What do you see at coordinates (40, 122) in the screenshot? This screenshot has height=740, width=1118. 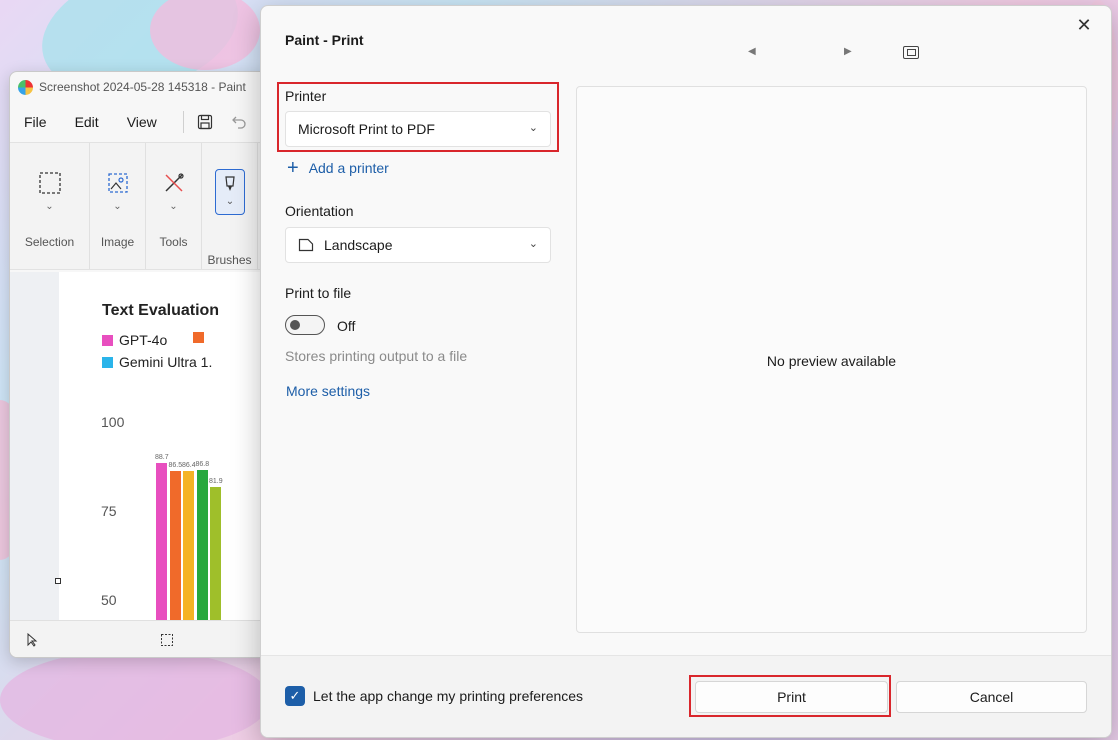 I see `menu-file: File` at bounding box center [40, 122].